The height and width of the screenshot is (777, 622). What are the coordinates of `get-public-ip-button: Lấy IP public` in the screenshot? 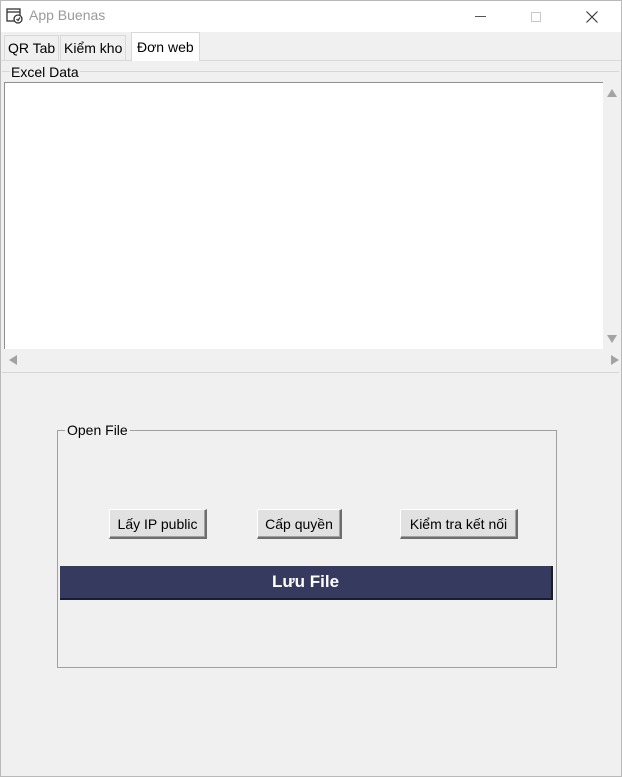 It's located at (158, 524).